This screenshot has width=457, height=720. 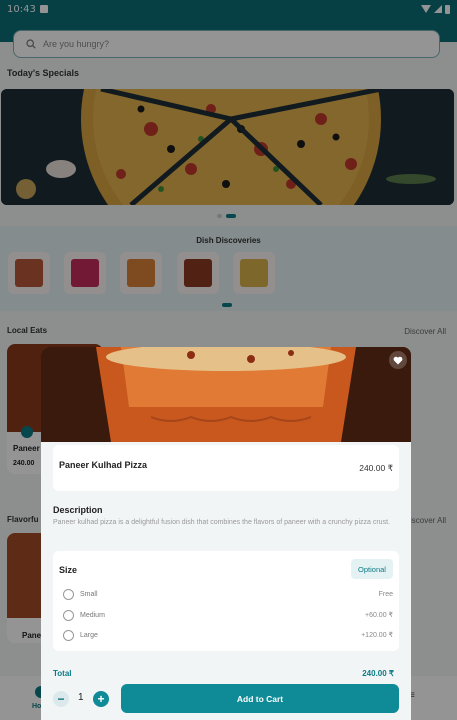 What do you see at coordinates (377, 635) in the screenshot?
I see `size-option-price: +120.00 ₹` at bounding box center [377, 635].